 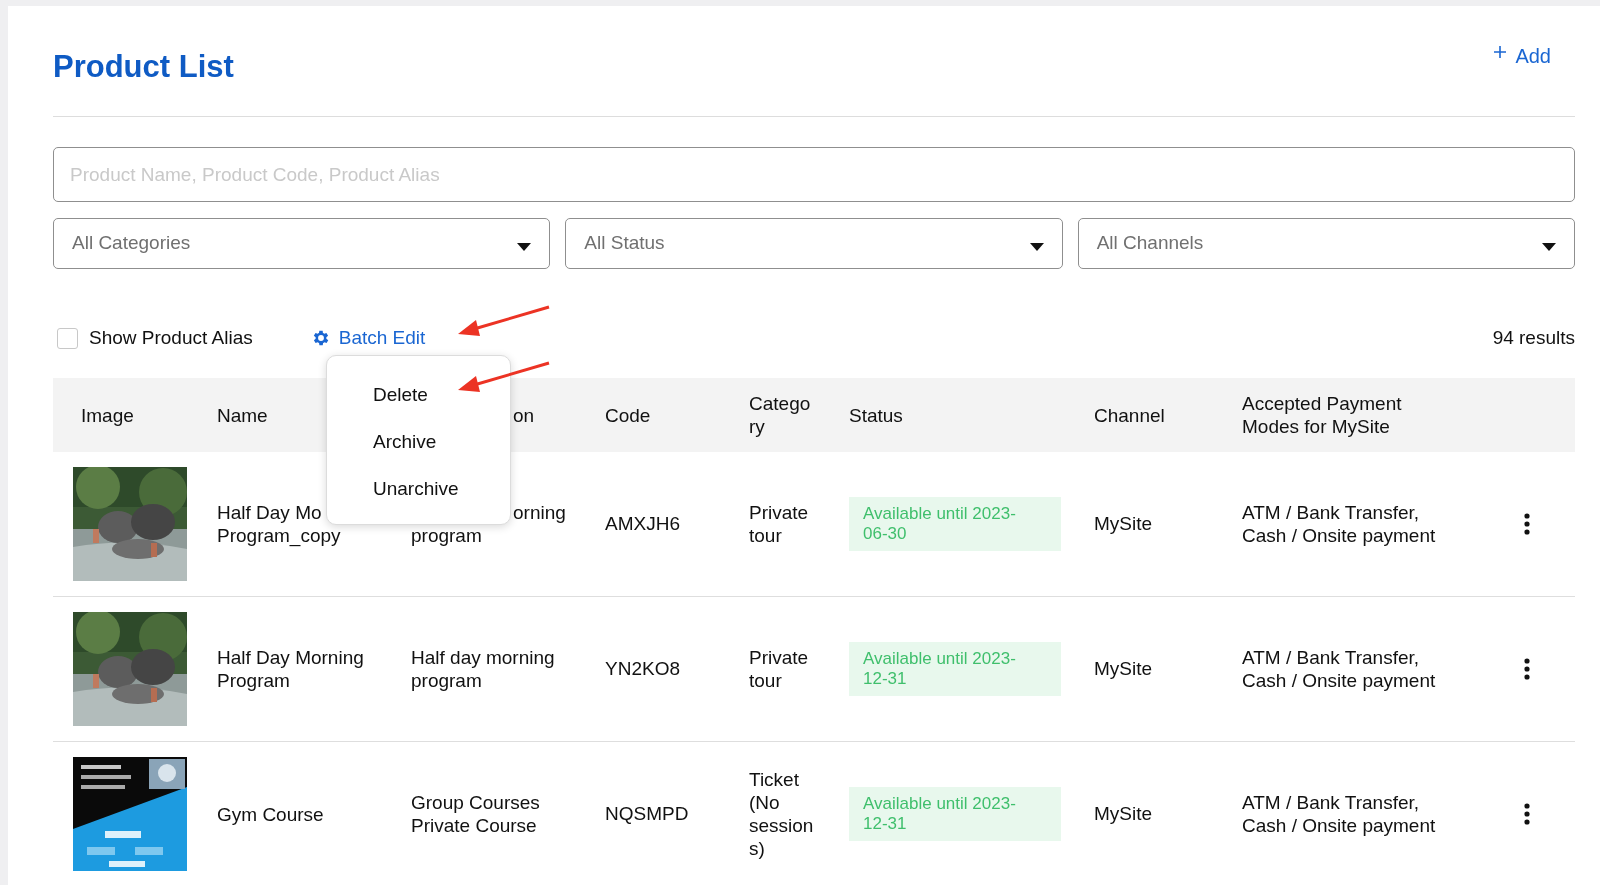 What do you see at coordinates (483, 657) in the screenshot?
I see `product-description: Half day morning` at bounding box center [483, 657].